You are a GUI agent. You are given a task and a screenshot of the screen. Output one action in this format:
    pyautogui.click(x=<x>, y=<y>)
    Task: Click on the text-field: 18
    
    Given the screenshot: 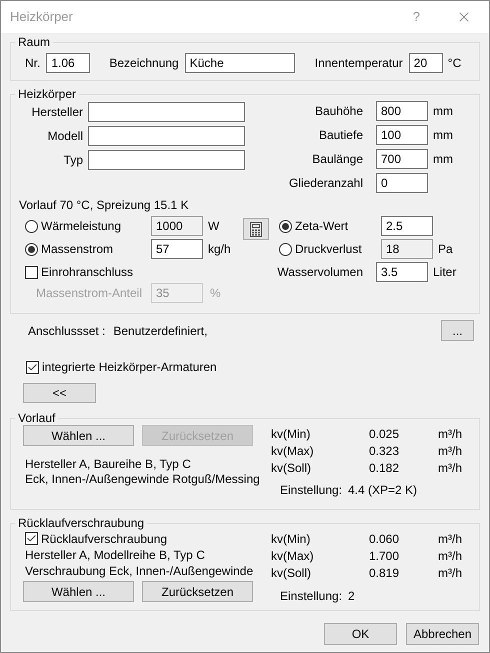 What is the action you would take?
    pyautogui.click(x=407, y=249)
    